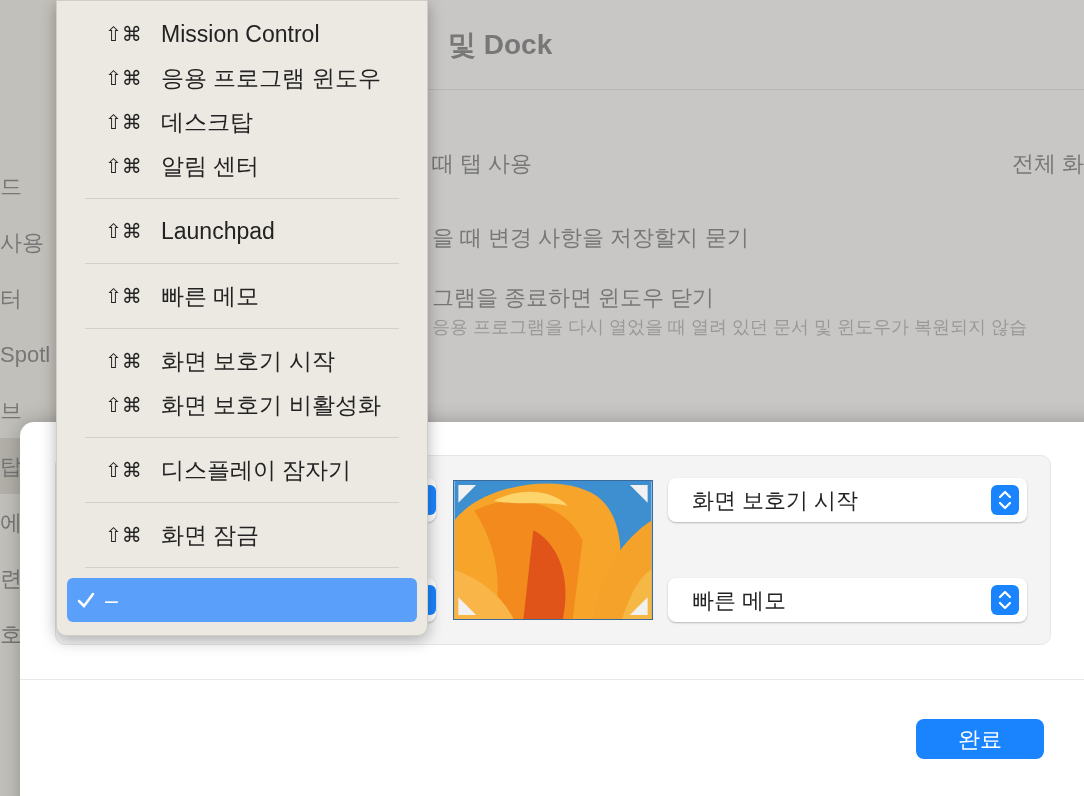  Describe the element at coordinates (242, 296) in the screenshot. I see `menu-item: ⇧⌘ 빠른 메모` at that location.